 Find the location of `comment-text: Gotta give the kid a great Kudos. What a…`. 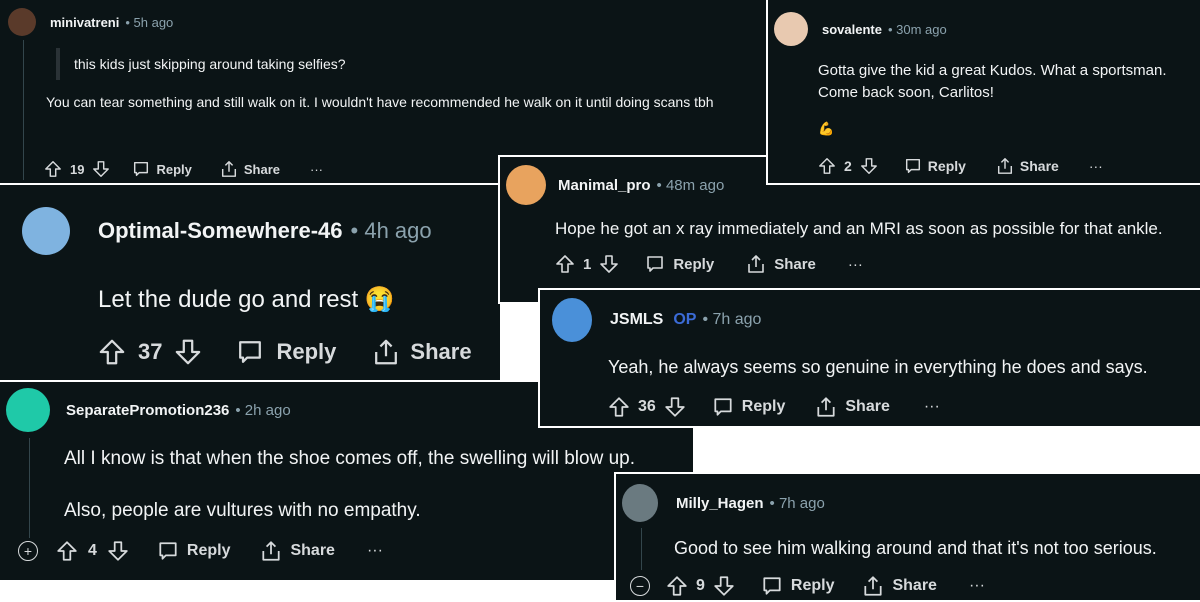

comment-text: Gotta give the kid a great Kudos. What a… is located at coordinates (992, 81).